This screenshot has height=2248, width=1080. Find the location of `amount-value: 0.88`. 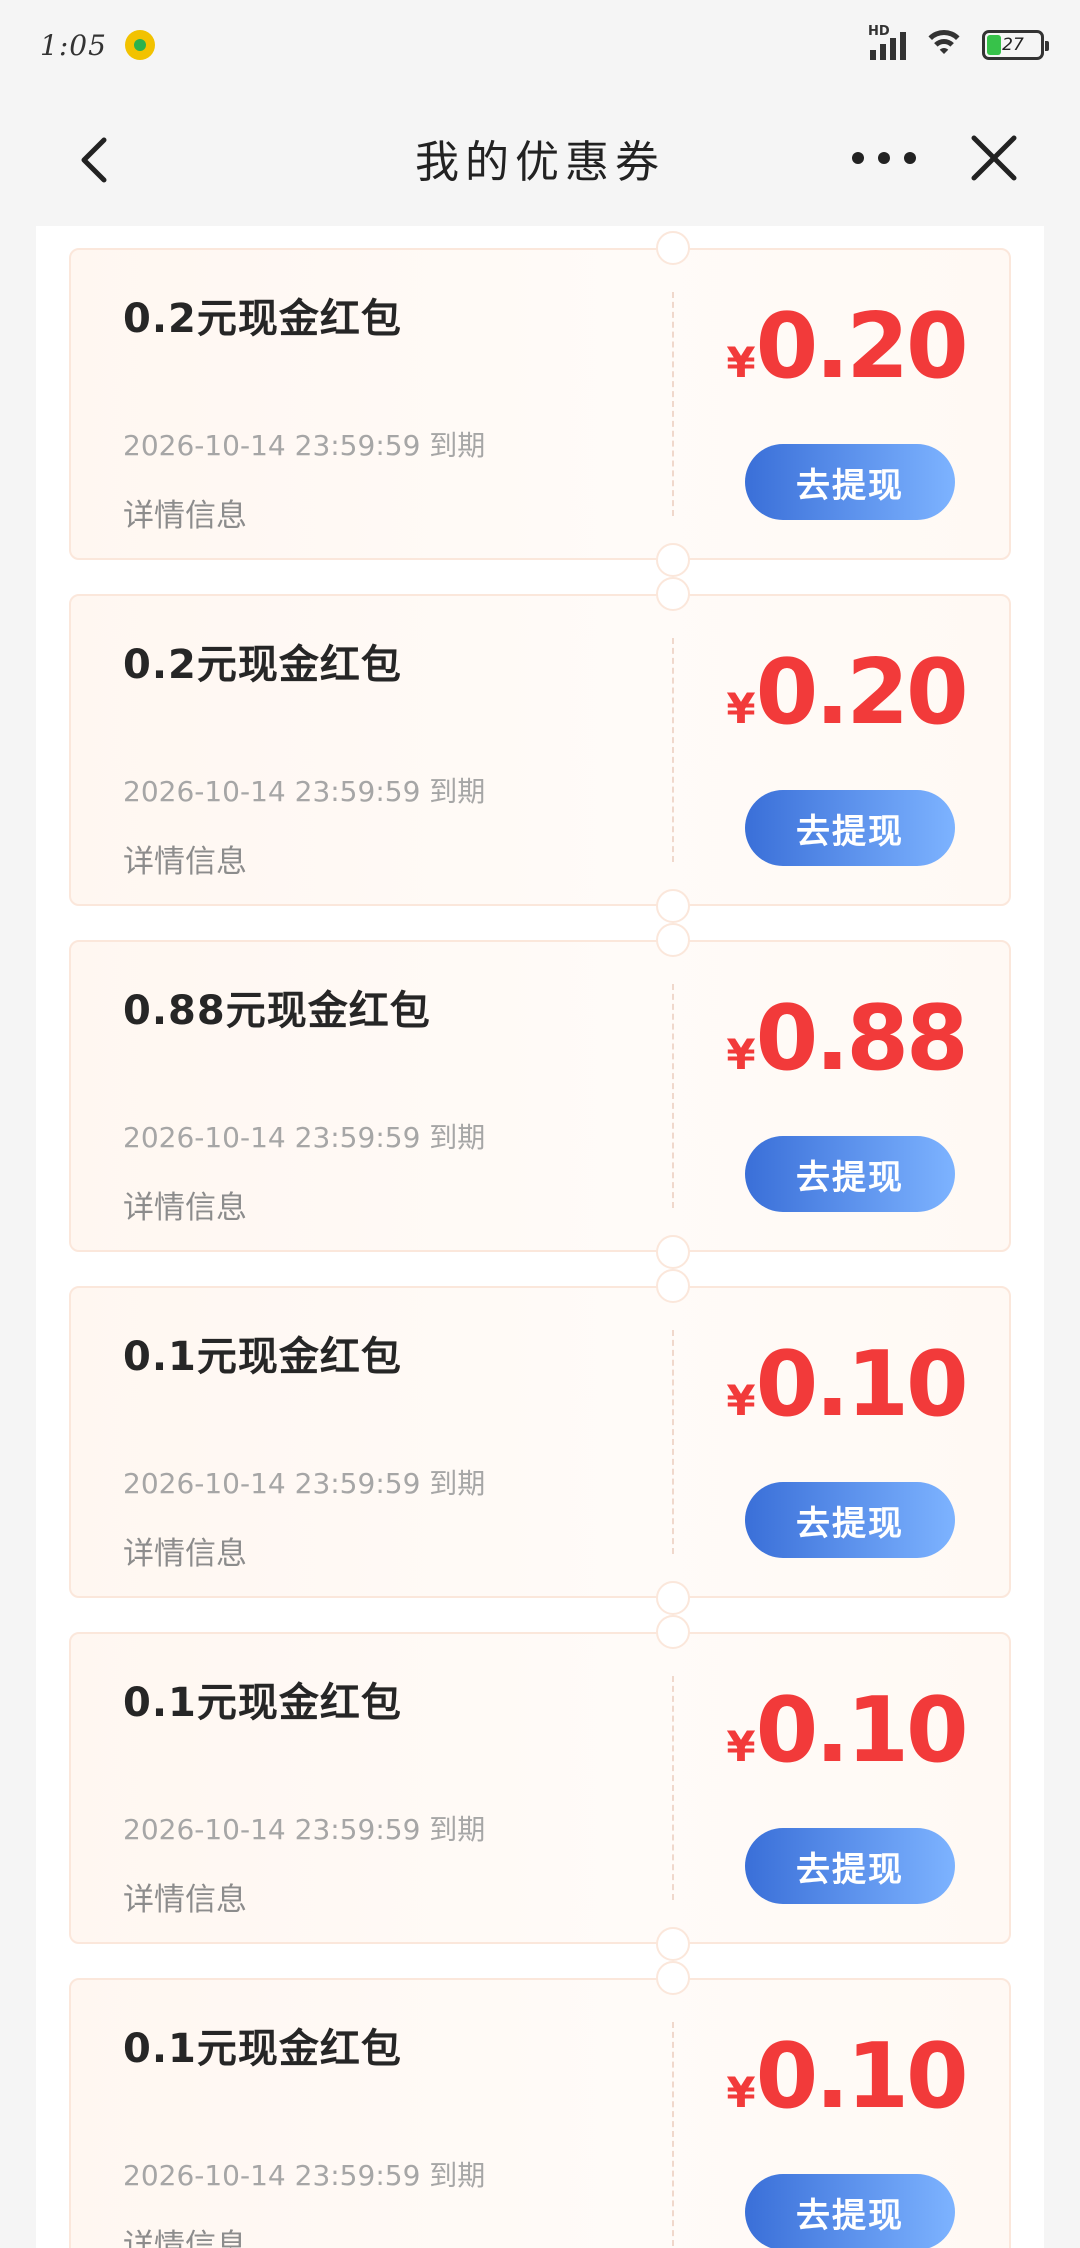

amount-value: 0.88 is located at coordinates (862, 1038).